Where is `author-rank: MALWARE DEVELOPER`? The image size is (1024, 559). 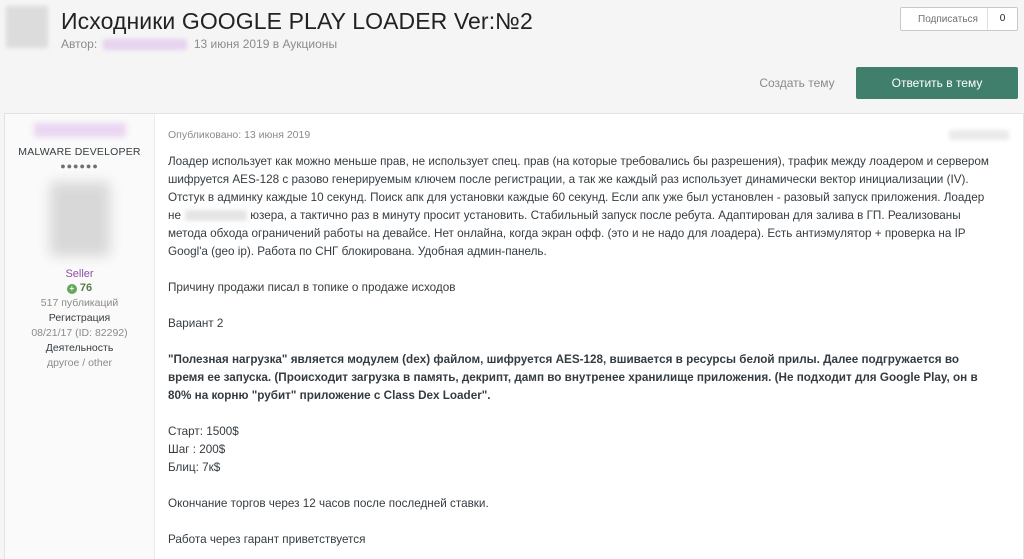
author-rank: MALWARE DEVELOPER is located at coordinates (79, 152).